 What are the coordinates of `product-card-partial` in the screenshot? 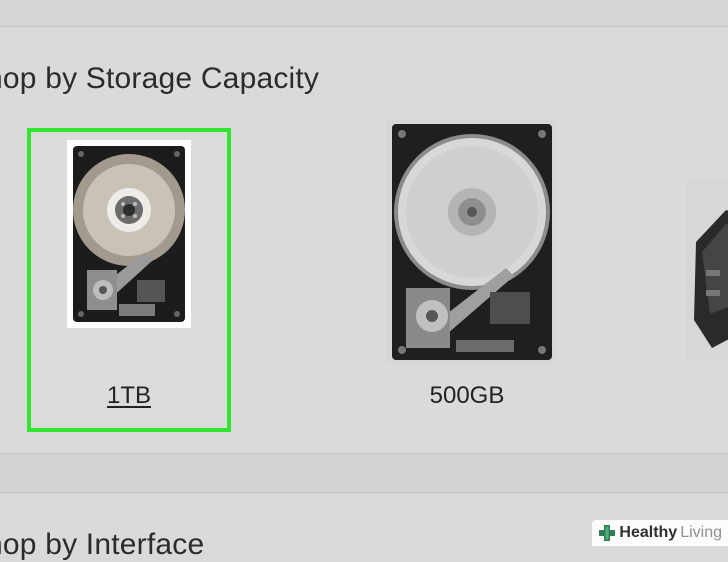 It's located at (705, 280).